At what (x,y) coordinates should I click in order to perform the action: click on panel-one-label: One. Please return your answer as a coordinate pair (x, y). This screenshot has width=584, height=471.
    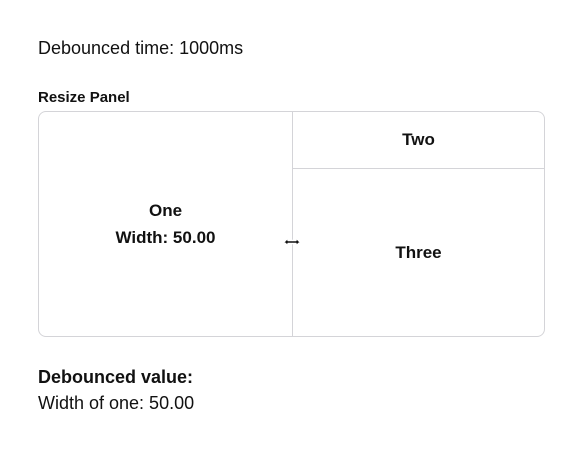
    Looking at the image, I should click on (165, 210).